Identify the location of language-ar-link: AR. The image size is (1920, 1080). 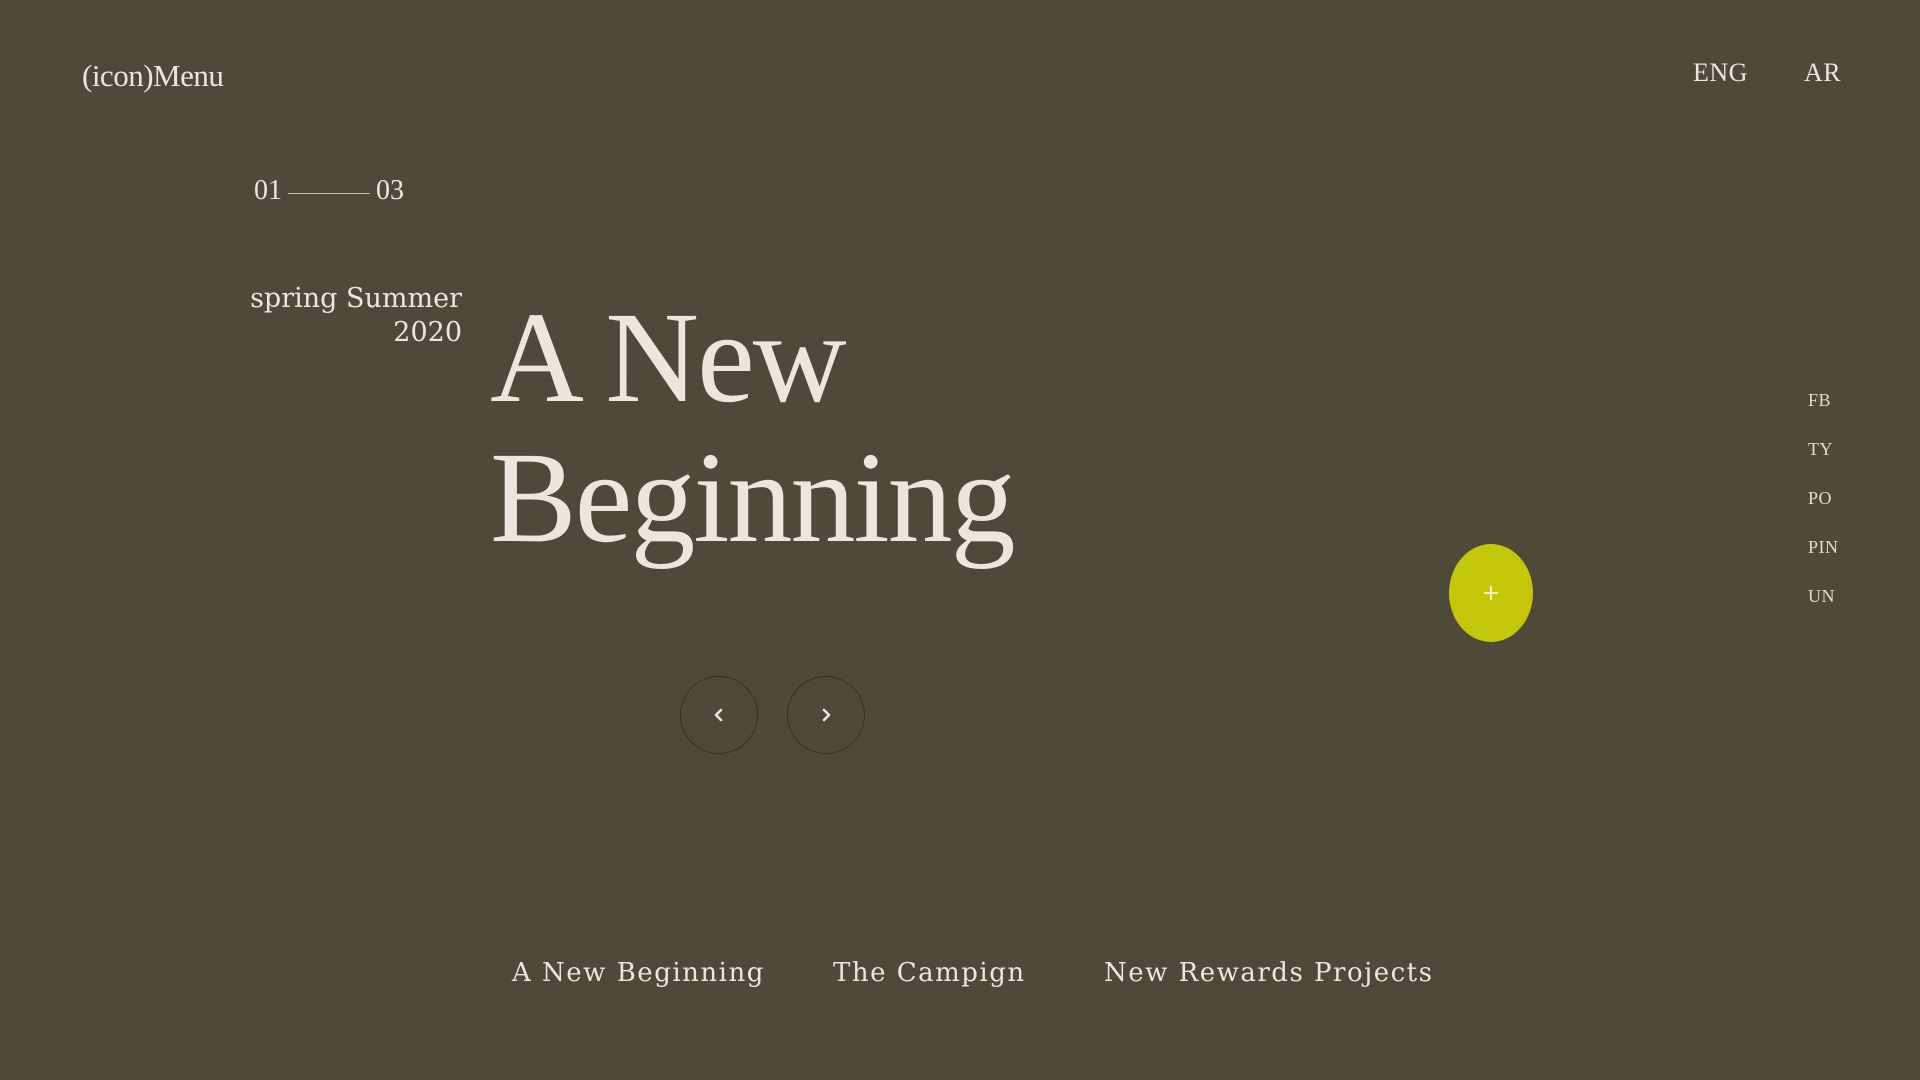
(1822, 73).